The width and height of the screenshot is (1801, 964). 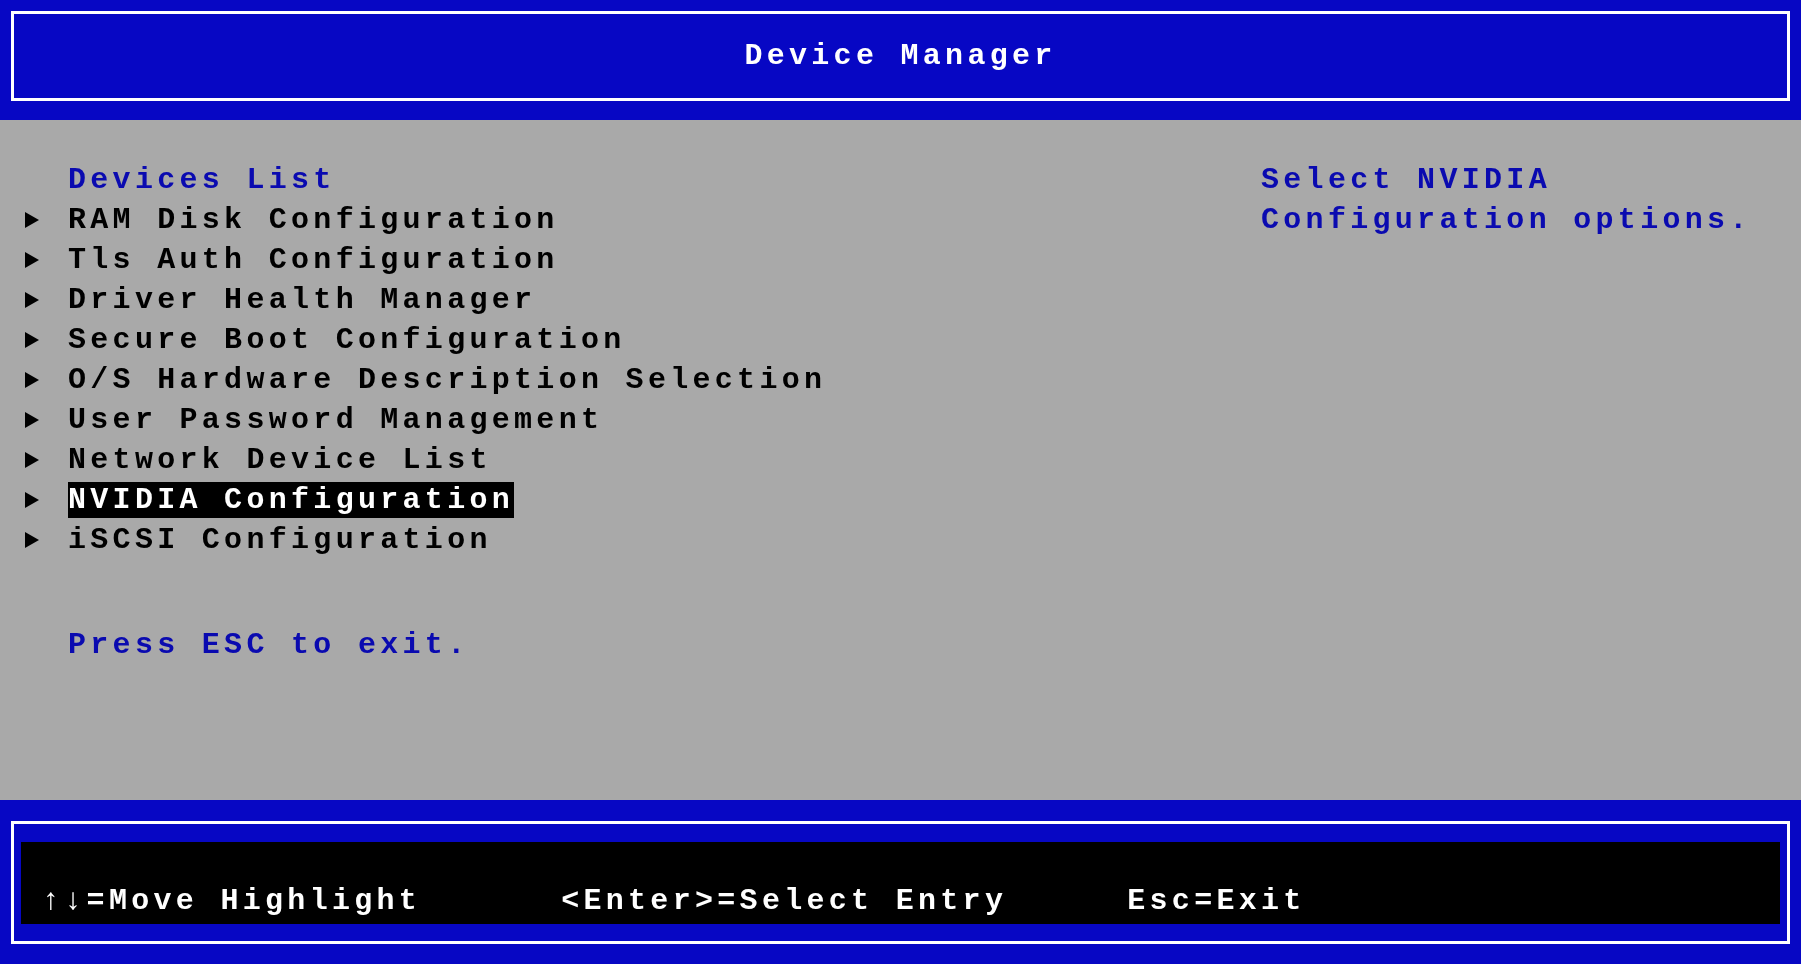 I want to click on key-hint: ↑↓=Move Highlight, so click(x=232, y=901).